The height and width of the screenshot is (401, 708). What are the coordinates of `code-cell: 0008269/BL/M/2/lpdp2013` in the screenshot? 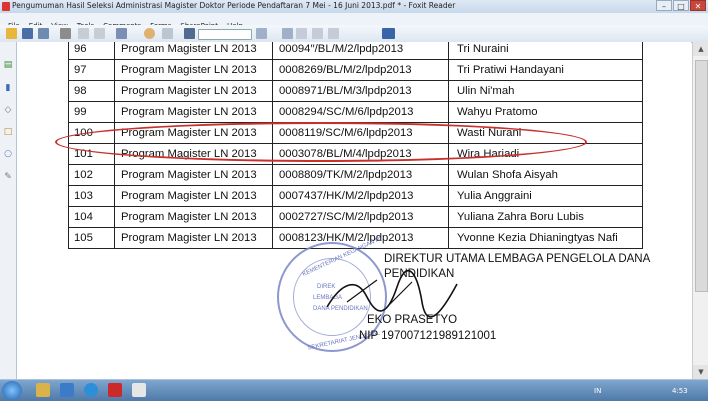 It's located at (360, 70).